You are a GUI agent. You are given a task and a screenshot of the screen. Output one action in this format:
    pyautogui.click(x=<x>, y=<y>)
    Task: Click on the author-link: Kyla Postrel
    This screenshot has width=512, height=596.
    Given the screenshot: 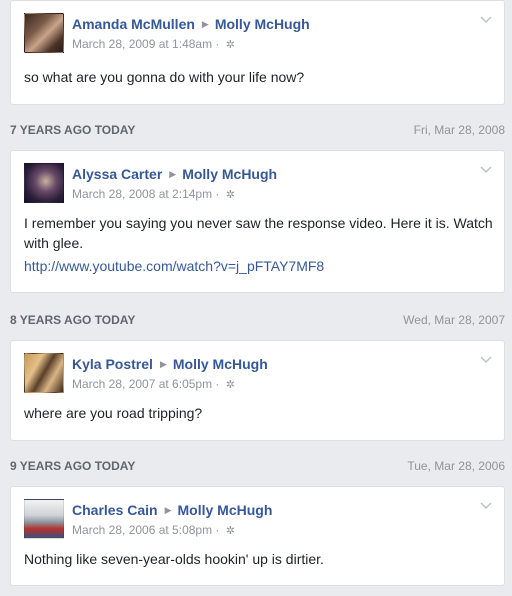 What is the action you would take?
    pyautogui.click(x=112, y=364)
    